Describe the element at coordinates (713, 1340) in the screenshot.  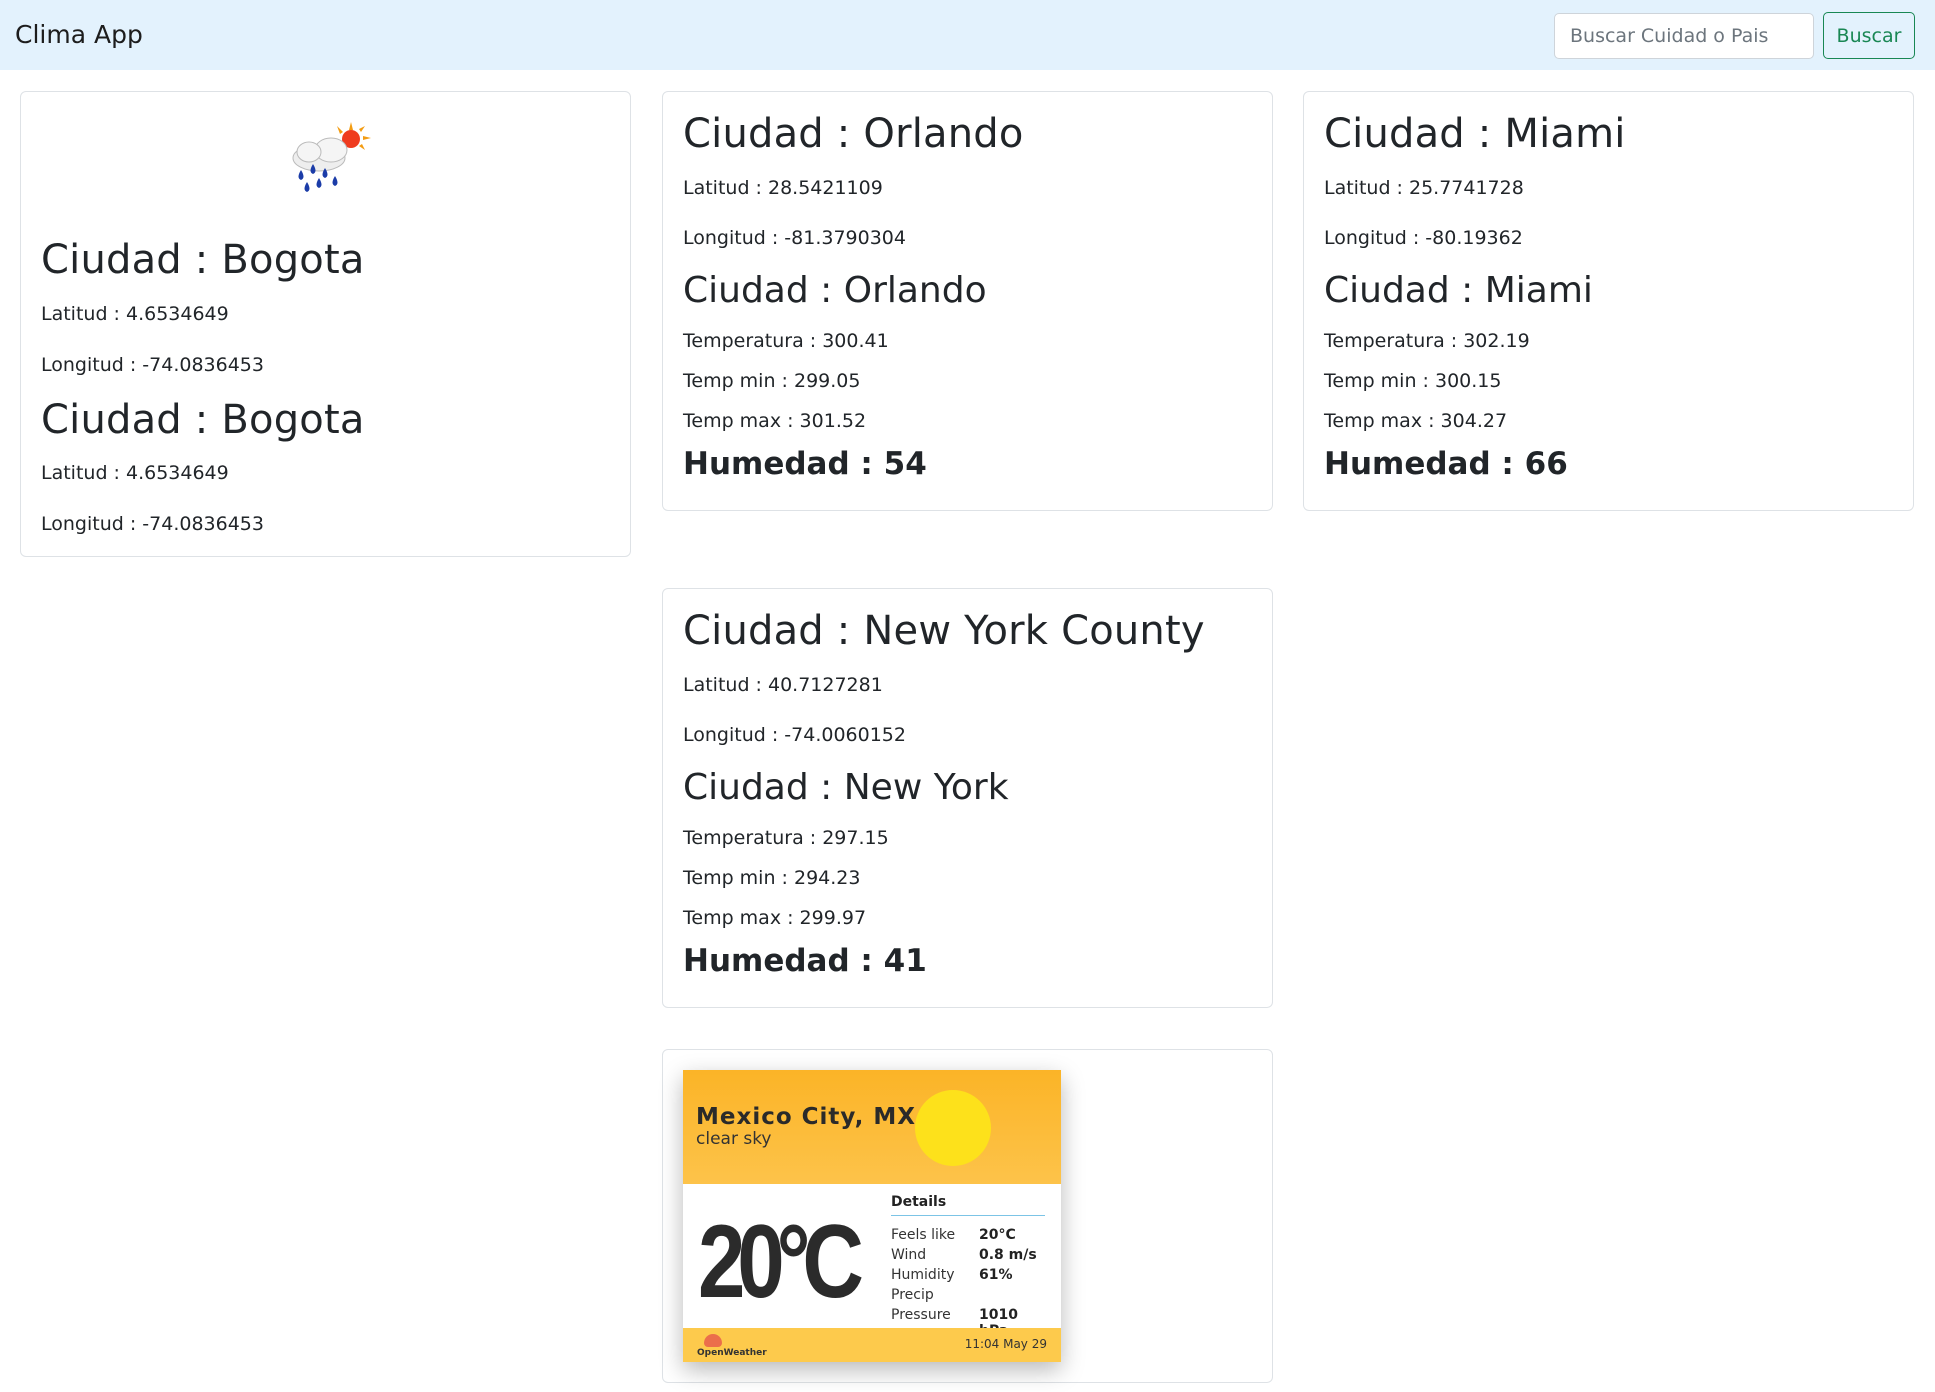
I see `openweather-logo-icon` at that location.